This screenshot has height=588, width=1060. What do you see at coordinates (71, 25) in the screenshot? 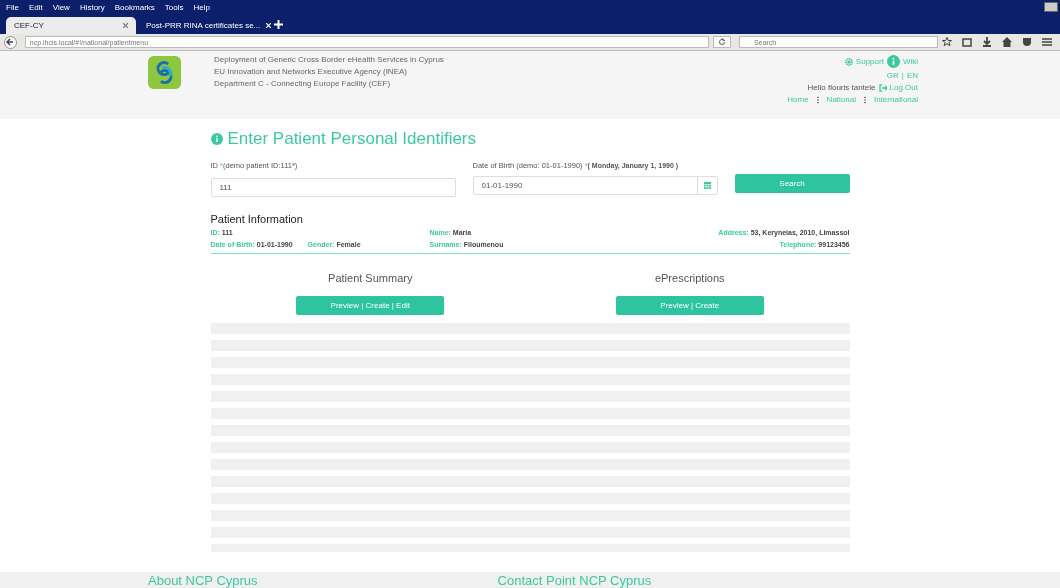
I see `browser-tab: CEF-CY` at bounding box center [71, 25].